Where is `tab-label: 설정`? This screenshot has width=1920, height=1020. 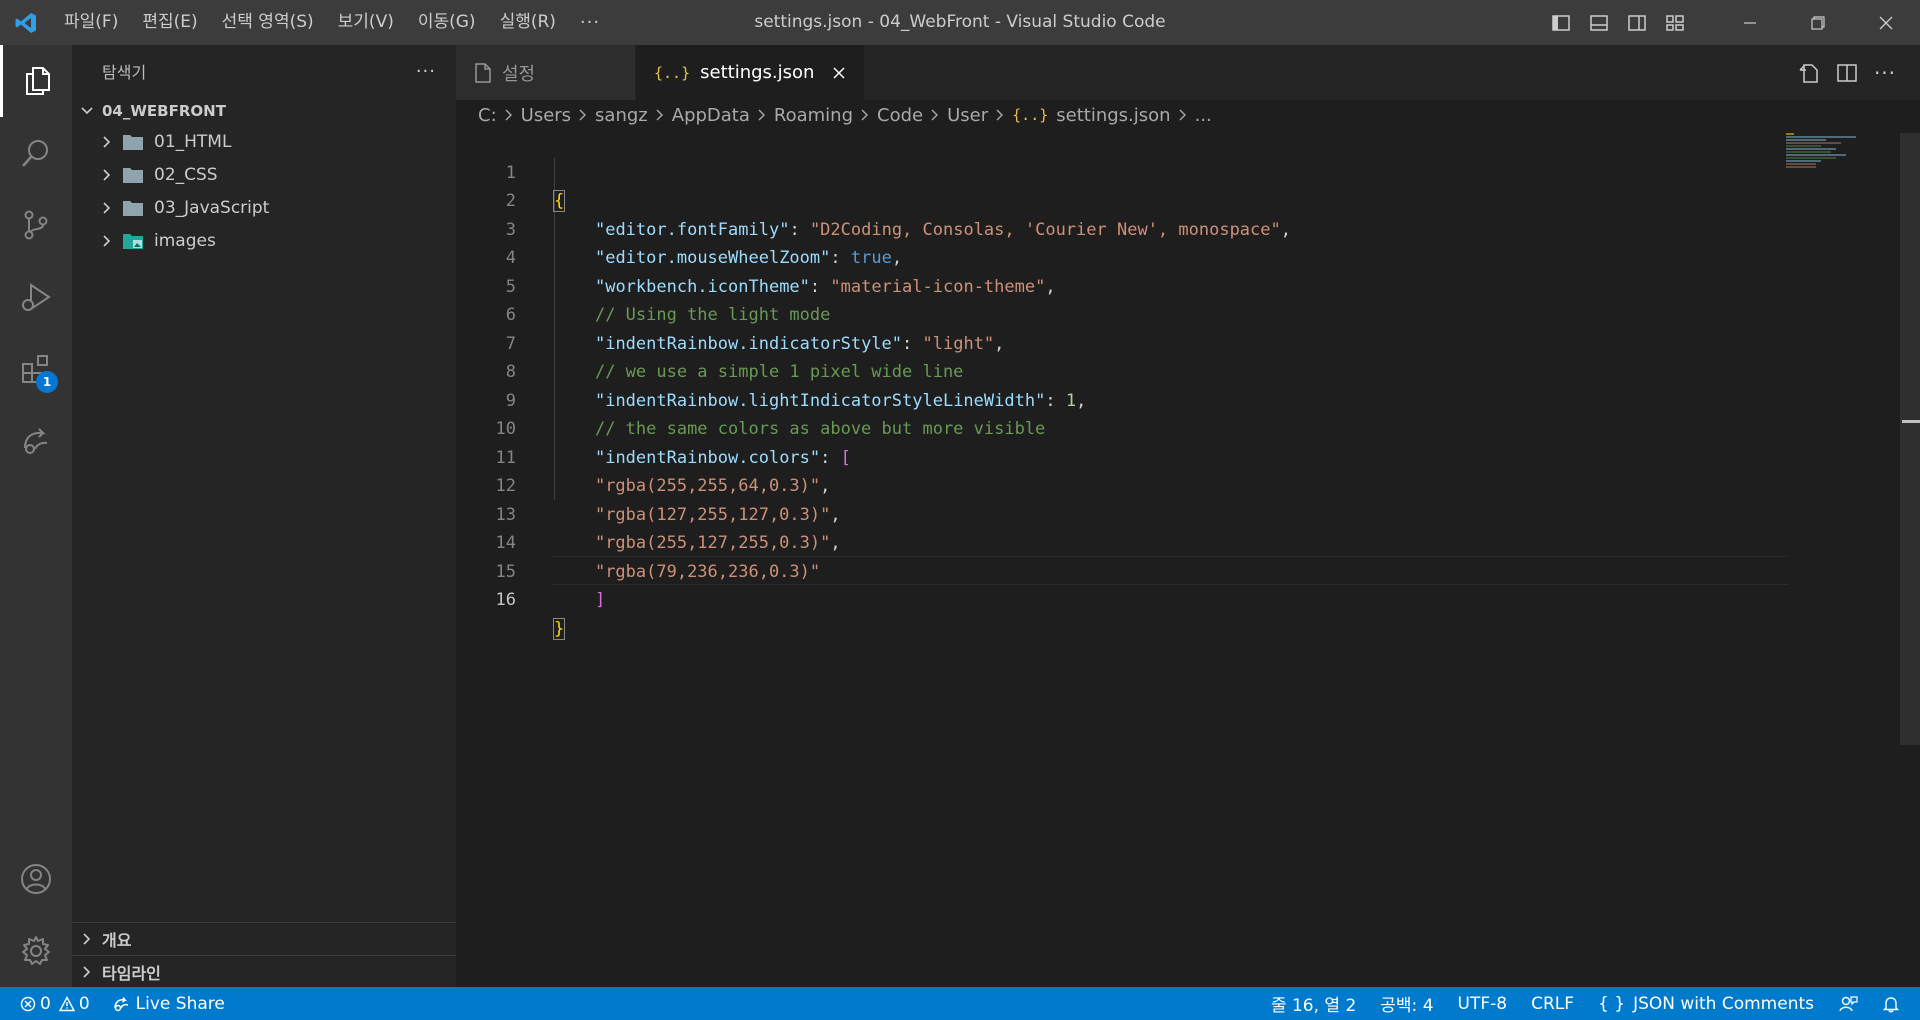 tab-label: 설정 is located at coordinates (519, 74).